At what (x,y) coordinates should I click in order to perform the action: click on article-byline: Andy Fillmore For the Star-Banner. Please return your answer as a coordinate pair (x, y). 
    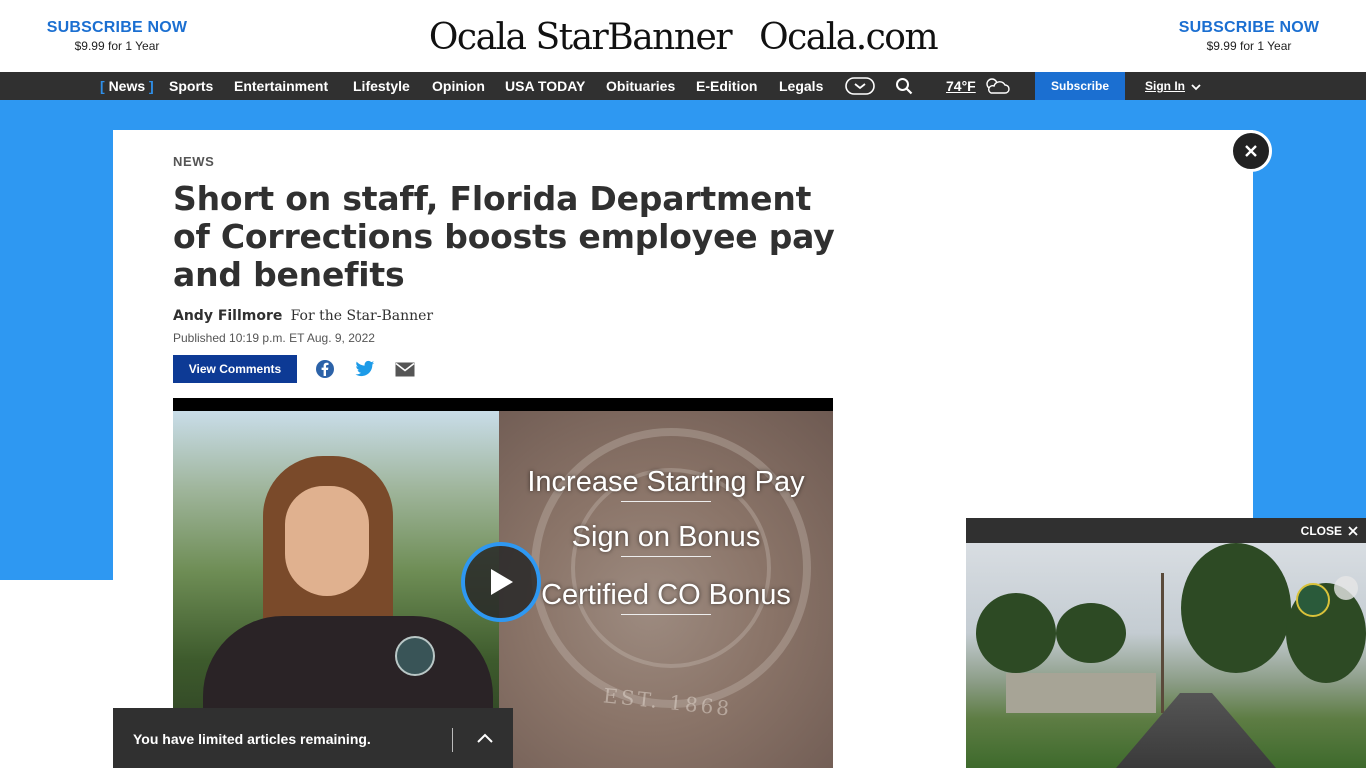
    Looking at the image, I should click on (303, 315).